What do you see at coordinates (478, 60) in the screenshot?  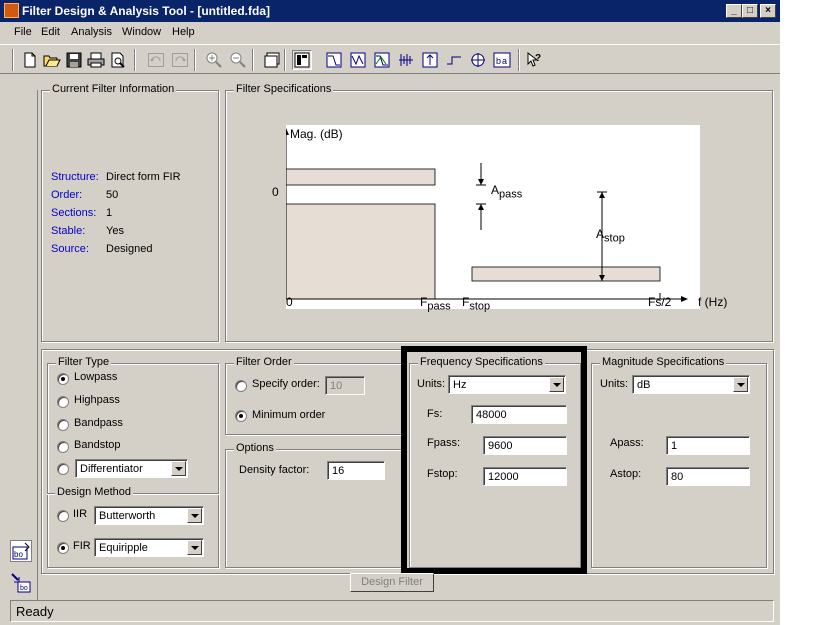 I see `pole-zero-icon` at bounding box center [478, 60].